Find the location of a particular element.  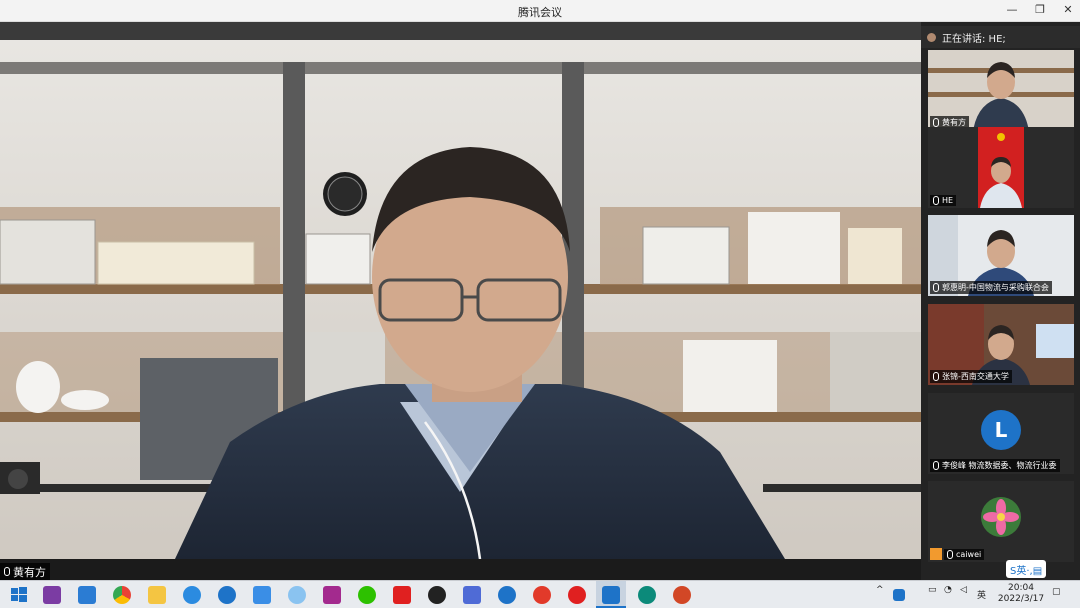

tray-app-icon is located at coordinates (899, 595).